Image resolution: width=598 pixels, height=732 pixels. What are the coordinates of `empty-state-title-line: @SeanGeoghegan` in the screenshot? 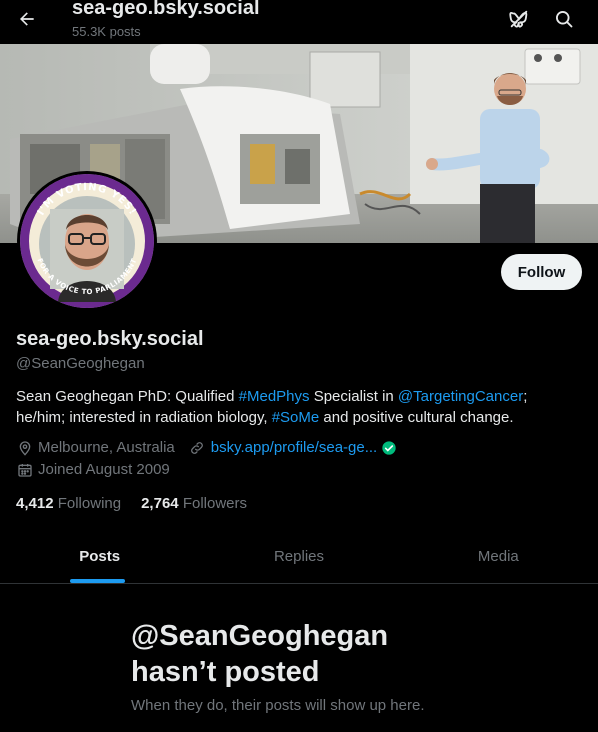 It's located at (260, 636).